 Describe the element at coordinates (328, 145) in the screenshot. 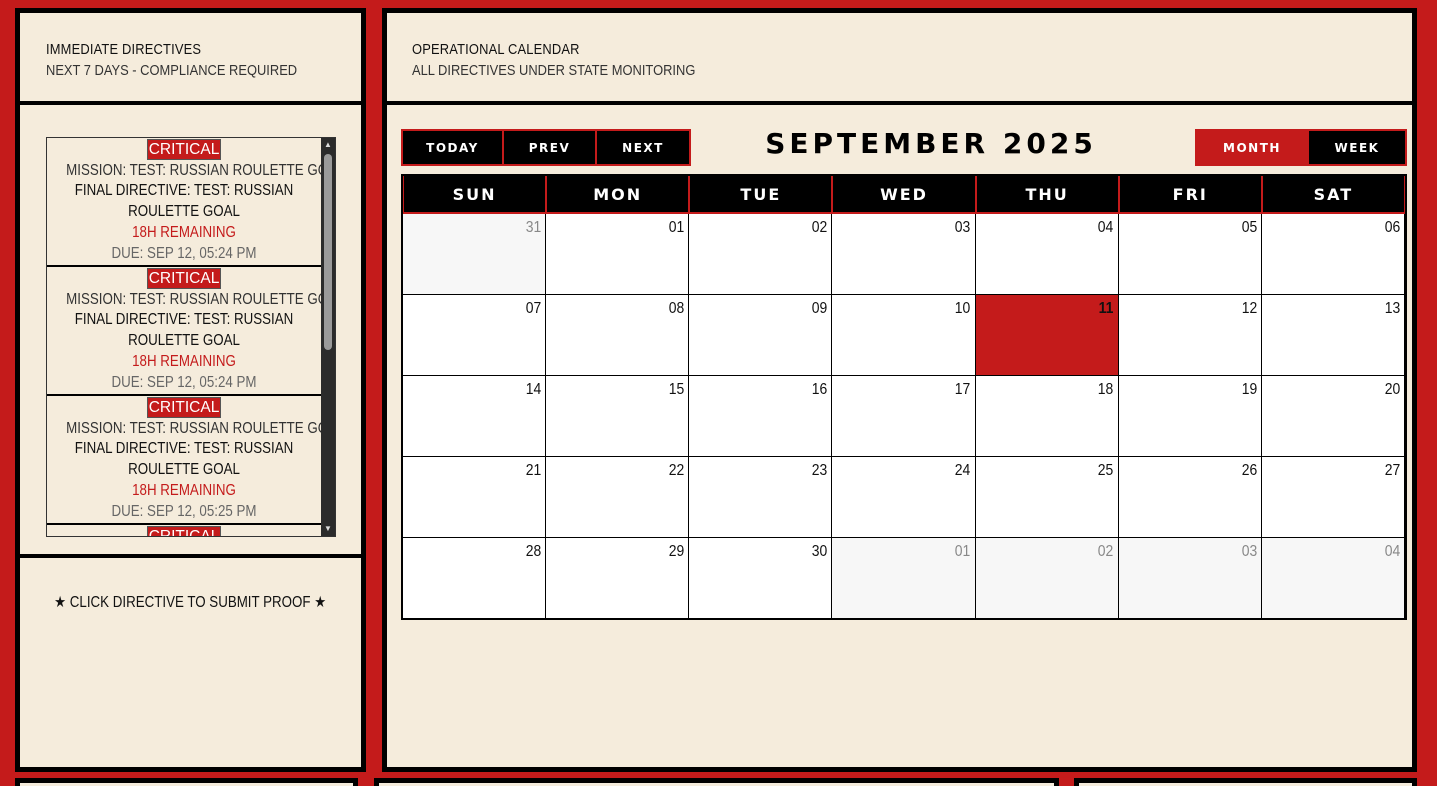

I see `scroll-up-icon: ▲` at that location.